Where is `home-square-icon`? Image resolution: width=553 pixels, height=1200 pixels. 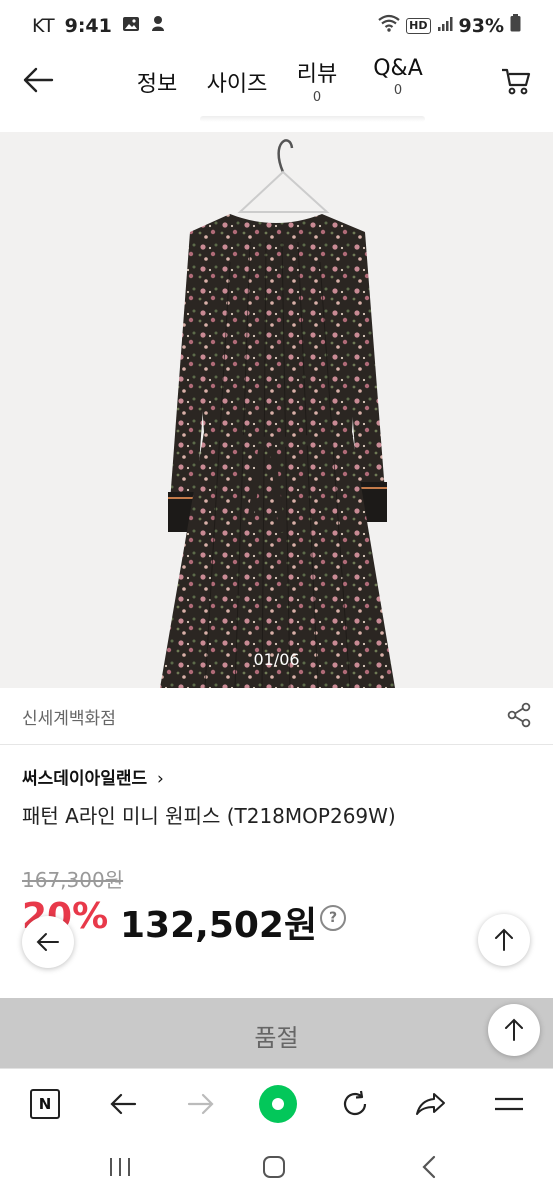
home-square-icon is located at coordinates (274, 1167).